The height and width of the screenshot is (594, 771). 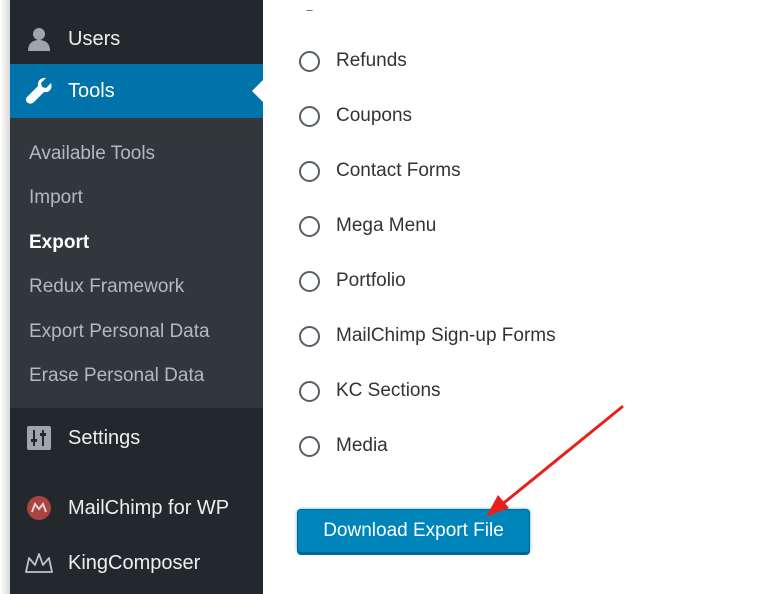 I want to click on sidebar-item-users-label: Users, so click(x=94, y=38).